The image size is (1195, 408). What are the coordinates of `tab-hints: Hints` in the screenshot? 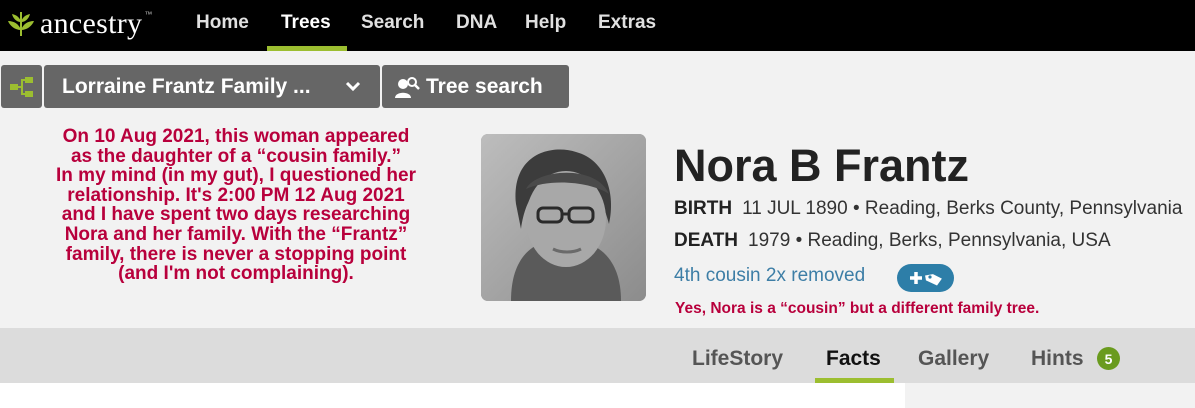 It's located at (1057, 359).